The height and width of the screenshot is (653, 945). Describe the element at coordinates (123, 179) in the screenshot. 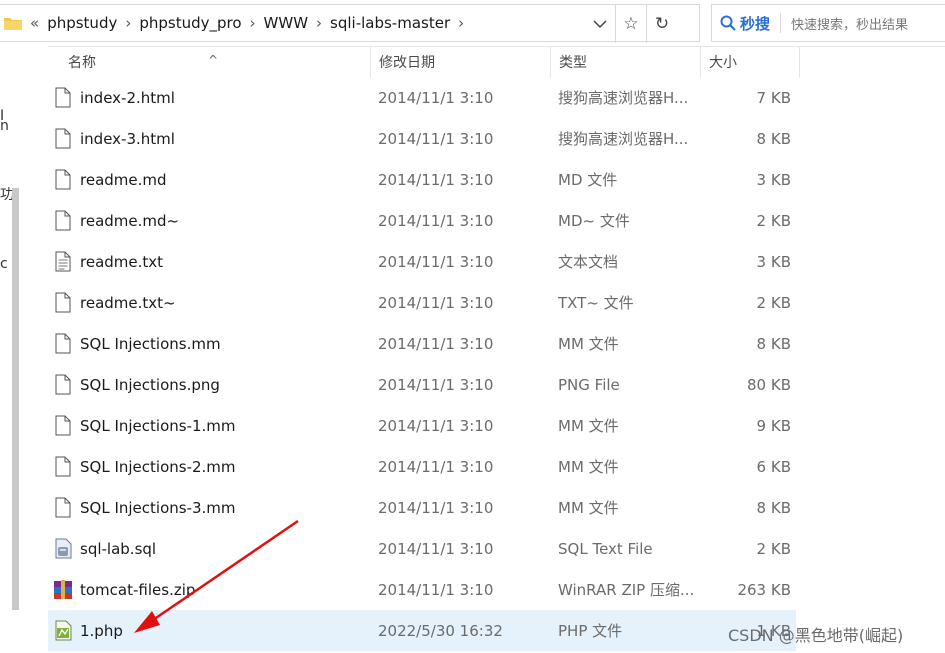

I see `file-name: readme.md` at that location.